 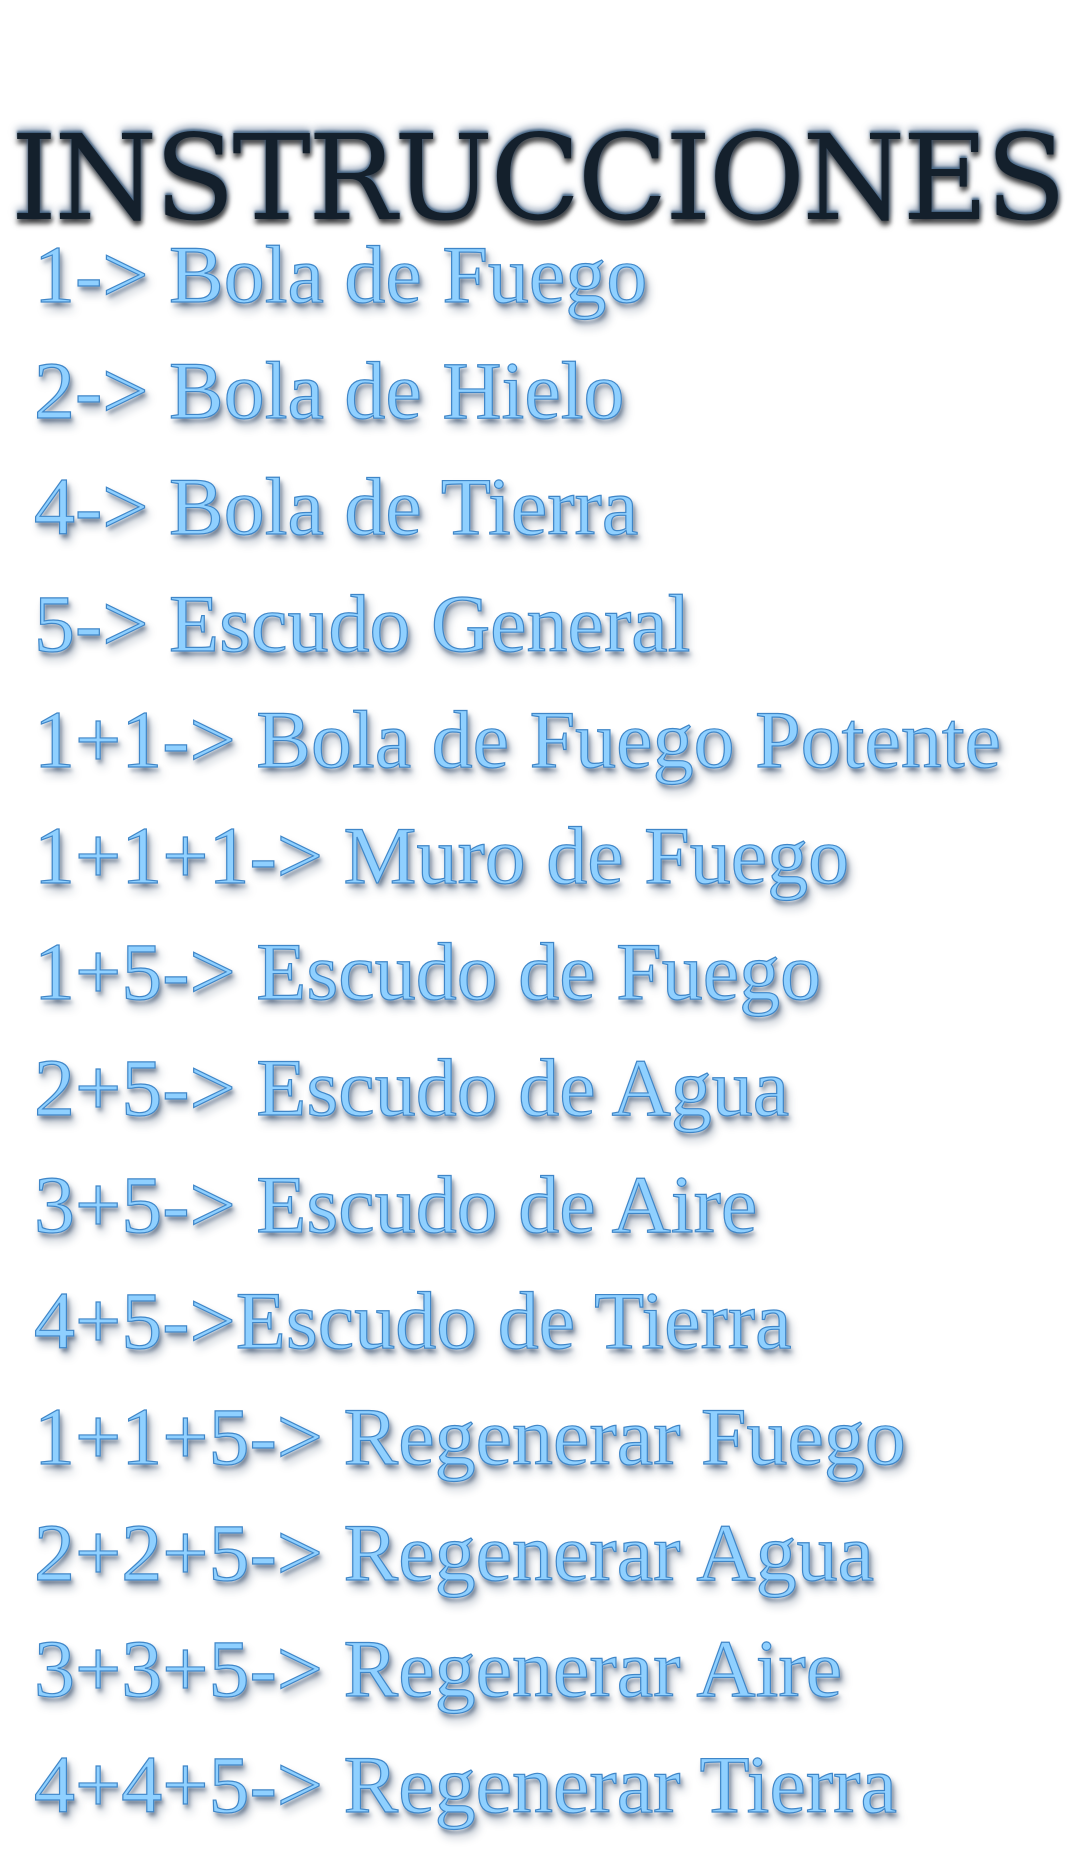 What do you see at coordinates (538, 178) in the screenshot?
I see `instructions-title: INSTRUCCIONES` at bounding box center [538, 178].